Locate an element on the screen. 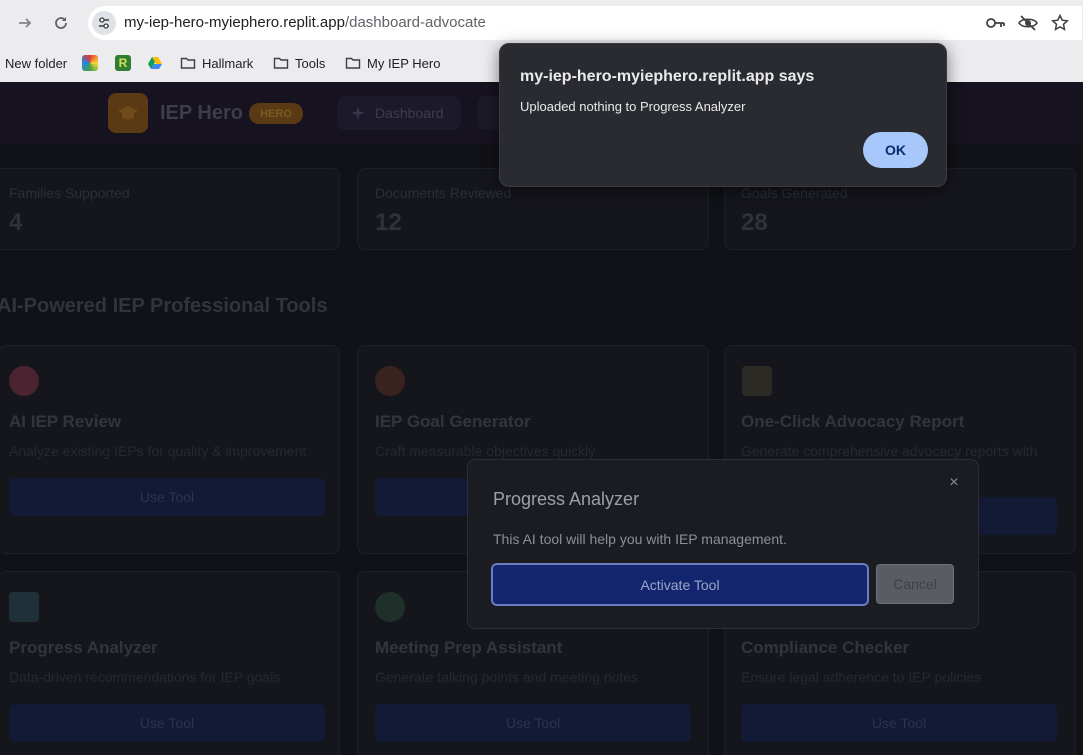  stat-value: 28 is located at coordinates (754, 222).